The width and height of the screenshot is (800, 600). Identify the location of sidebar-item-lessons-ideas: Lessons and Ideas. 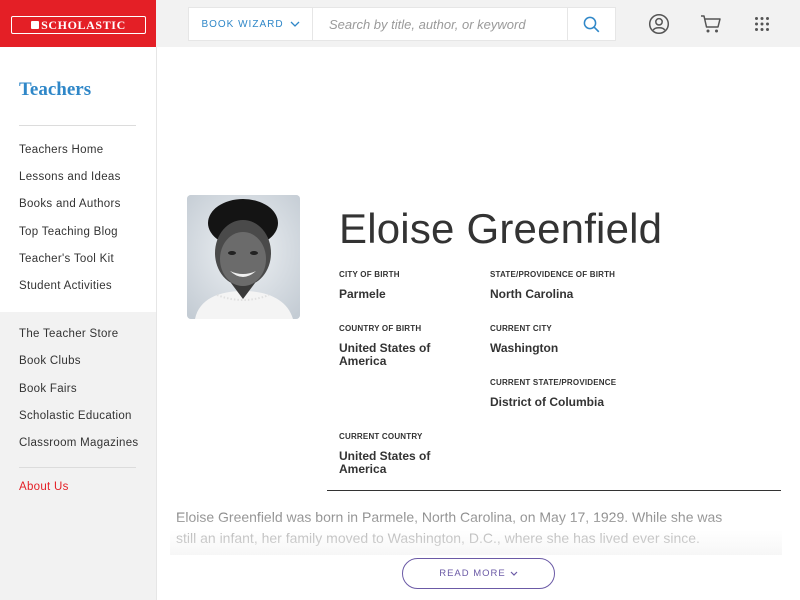
(70, 177).